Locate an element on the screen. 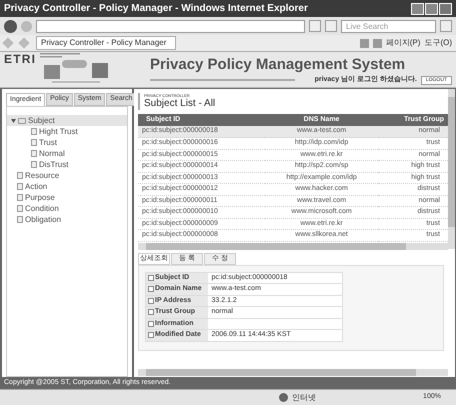  folder-icon is located at coordinates (22, 121).